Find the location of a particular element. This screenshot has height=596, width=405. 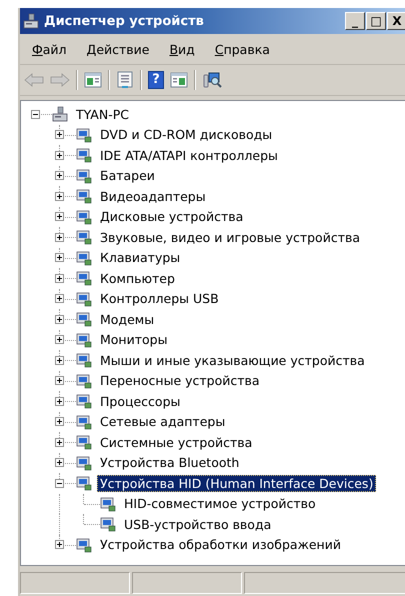

window-control-button: □ is located at coordinates (376, 21).